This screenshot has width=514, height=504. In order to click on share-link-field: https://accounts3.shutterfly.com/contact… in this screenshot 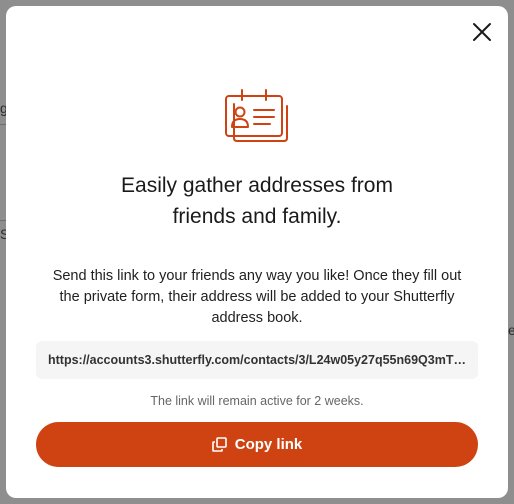, I will do `click(257, 360)`.